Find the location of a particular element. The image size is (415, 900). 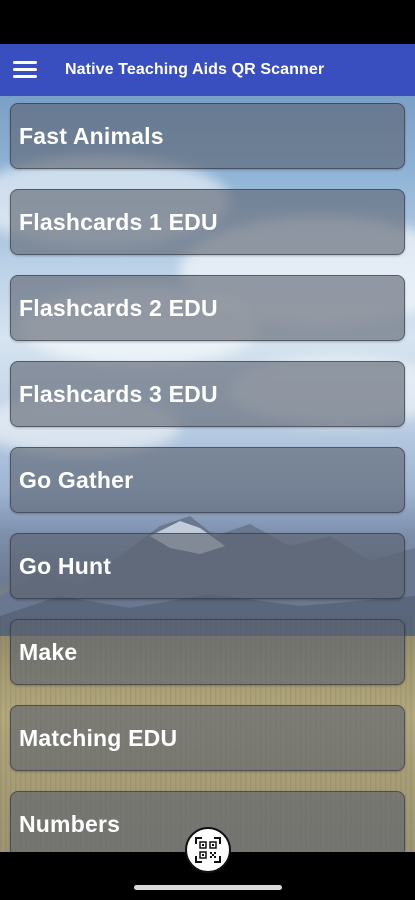

menu-item-label: Numbers is located at coordinates (70, 823).